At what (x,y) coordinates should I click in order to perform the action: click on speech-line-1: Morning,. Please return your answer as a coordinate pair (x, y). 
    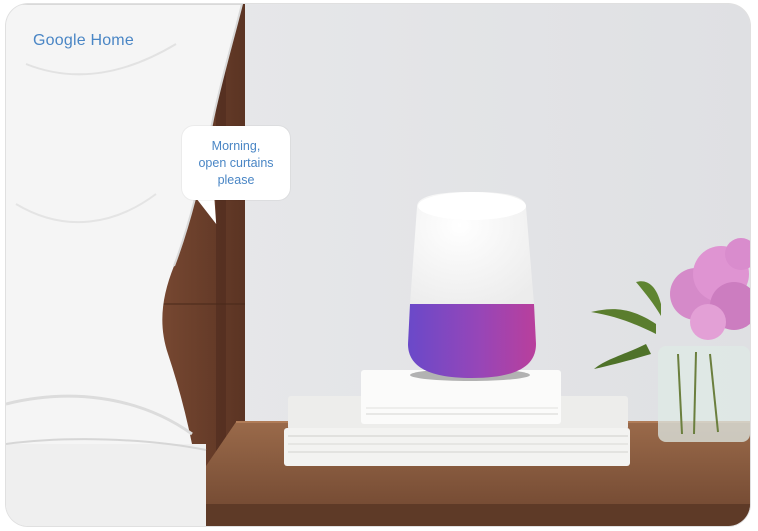
    Looking at the image, I should click on (236, 145).